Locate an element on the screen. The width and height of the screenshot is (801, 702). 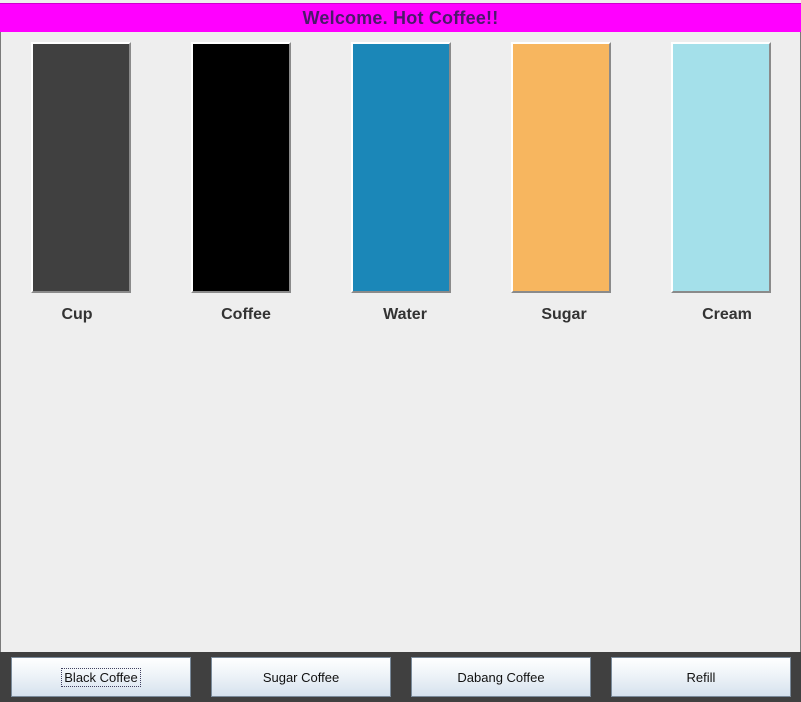
gauge-label-cream: Cream is located at coordinates (727, 314).